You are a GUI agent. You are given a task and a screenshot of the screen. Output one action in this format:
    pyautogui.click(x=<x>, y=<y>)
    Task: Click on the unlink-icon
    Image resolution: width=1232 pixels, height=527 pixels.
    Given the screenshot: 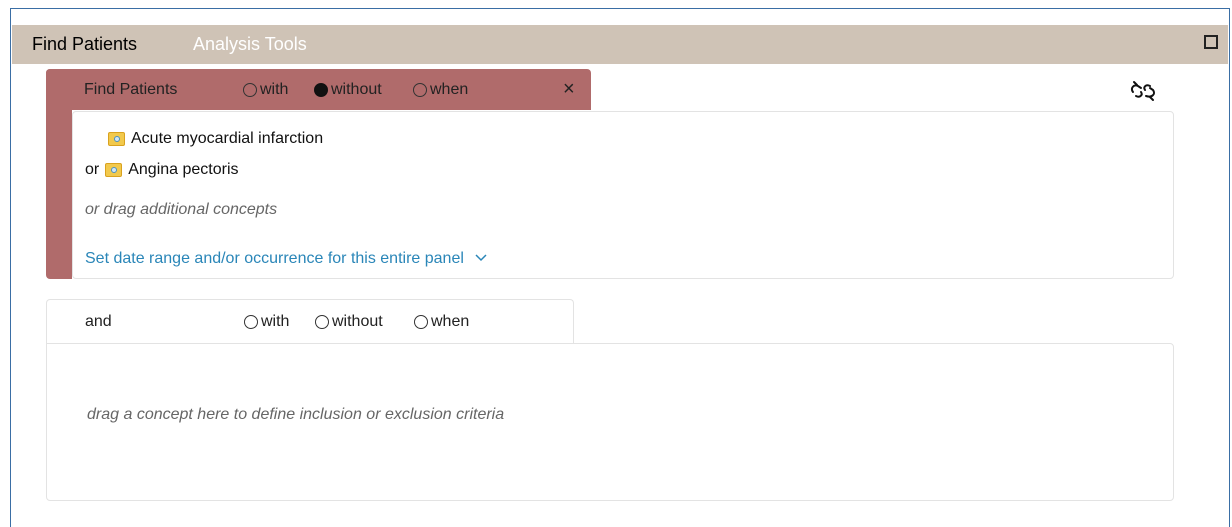 What is the action you would take?
    pyautogui.click(x=1143, y=91)
    